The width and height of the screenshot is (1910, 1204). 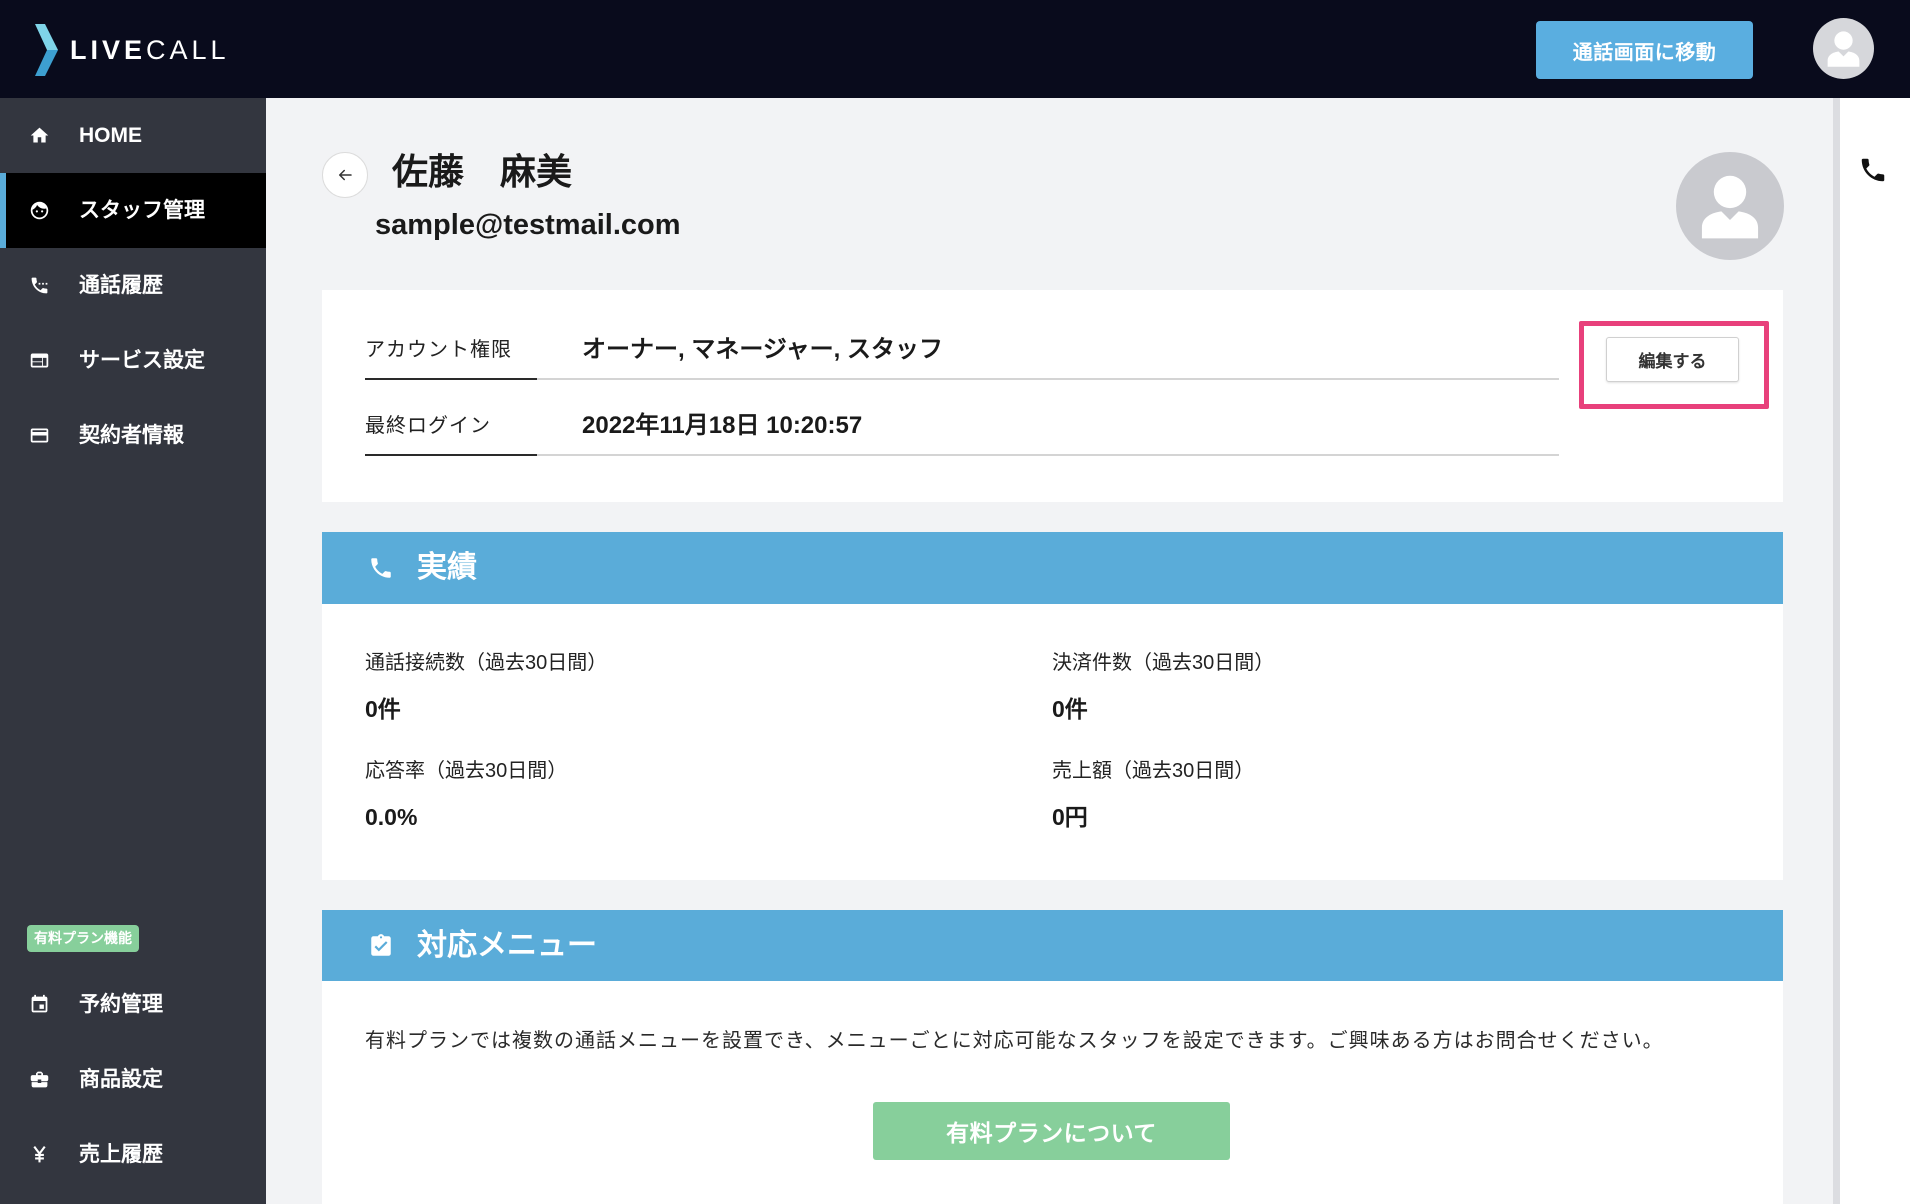 I want to click on sidebar-item-service-settings: サービス設定, so click(x=133, y=360).